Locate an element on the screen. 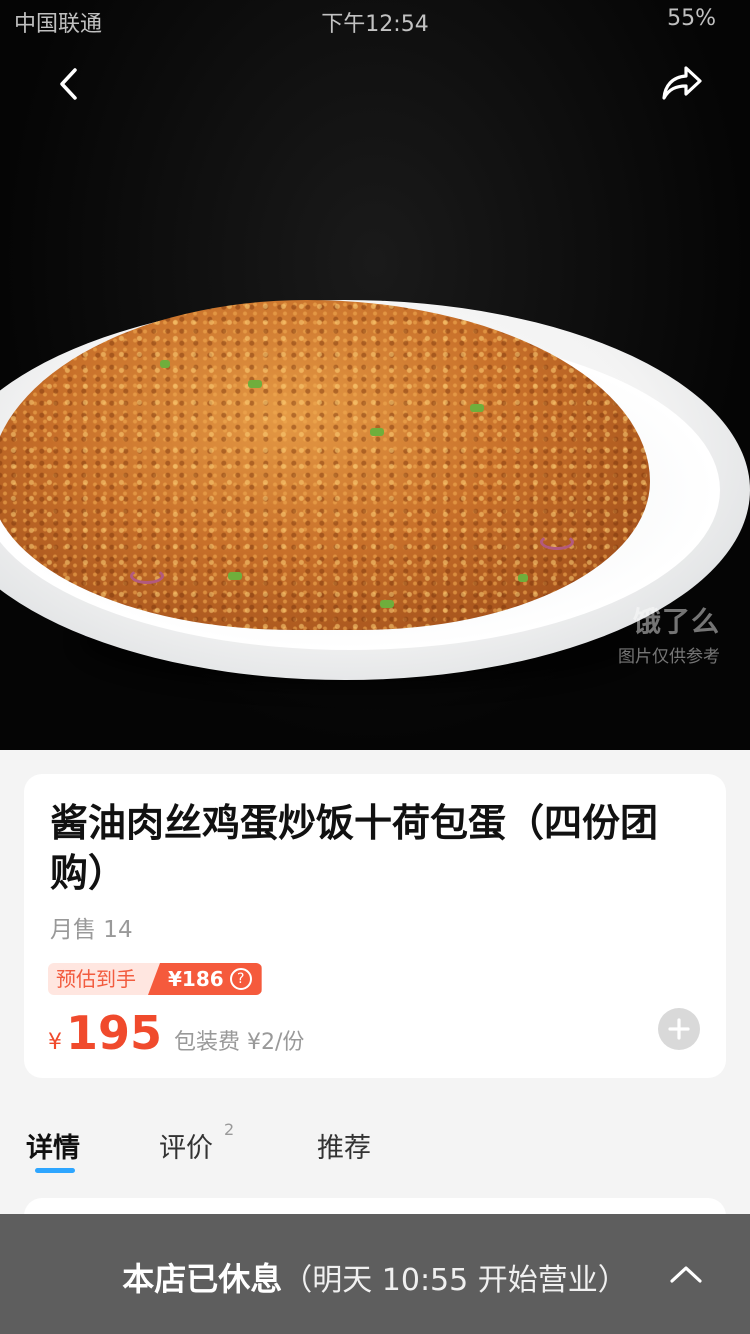  packing-fee: 包装费 ¥2/份 is located at coordinates (239, 1042).